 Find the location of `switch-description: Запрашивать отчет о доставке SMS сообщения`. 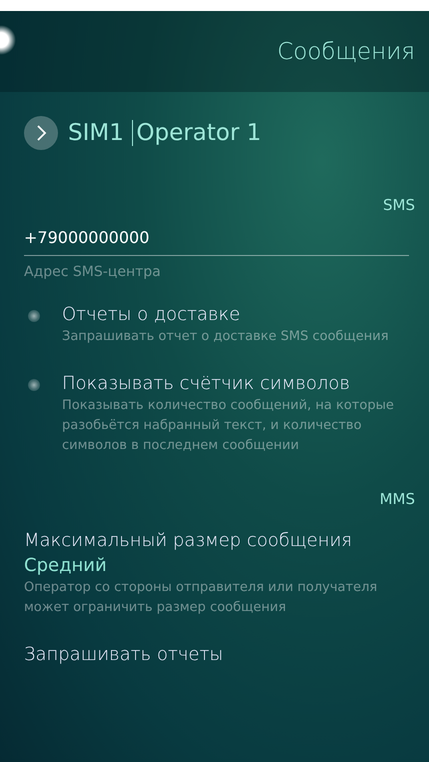

switch-description: Запрашивать отчет о доставке SMS сообщения is located at coordinates (225, 337).